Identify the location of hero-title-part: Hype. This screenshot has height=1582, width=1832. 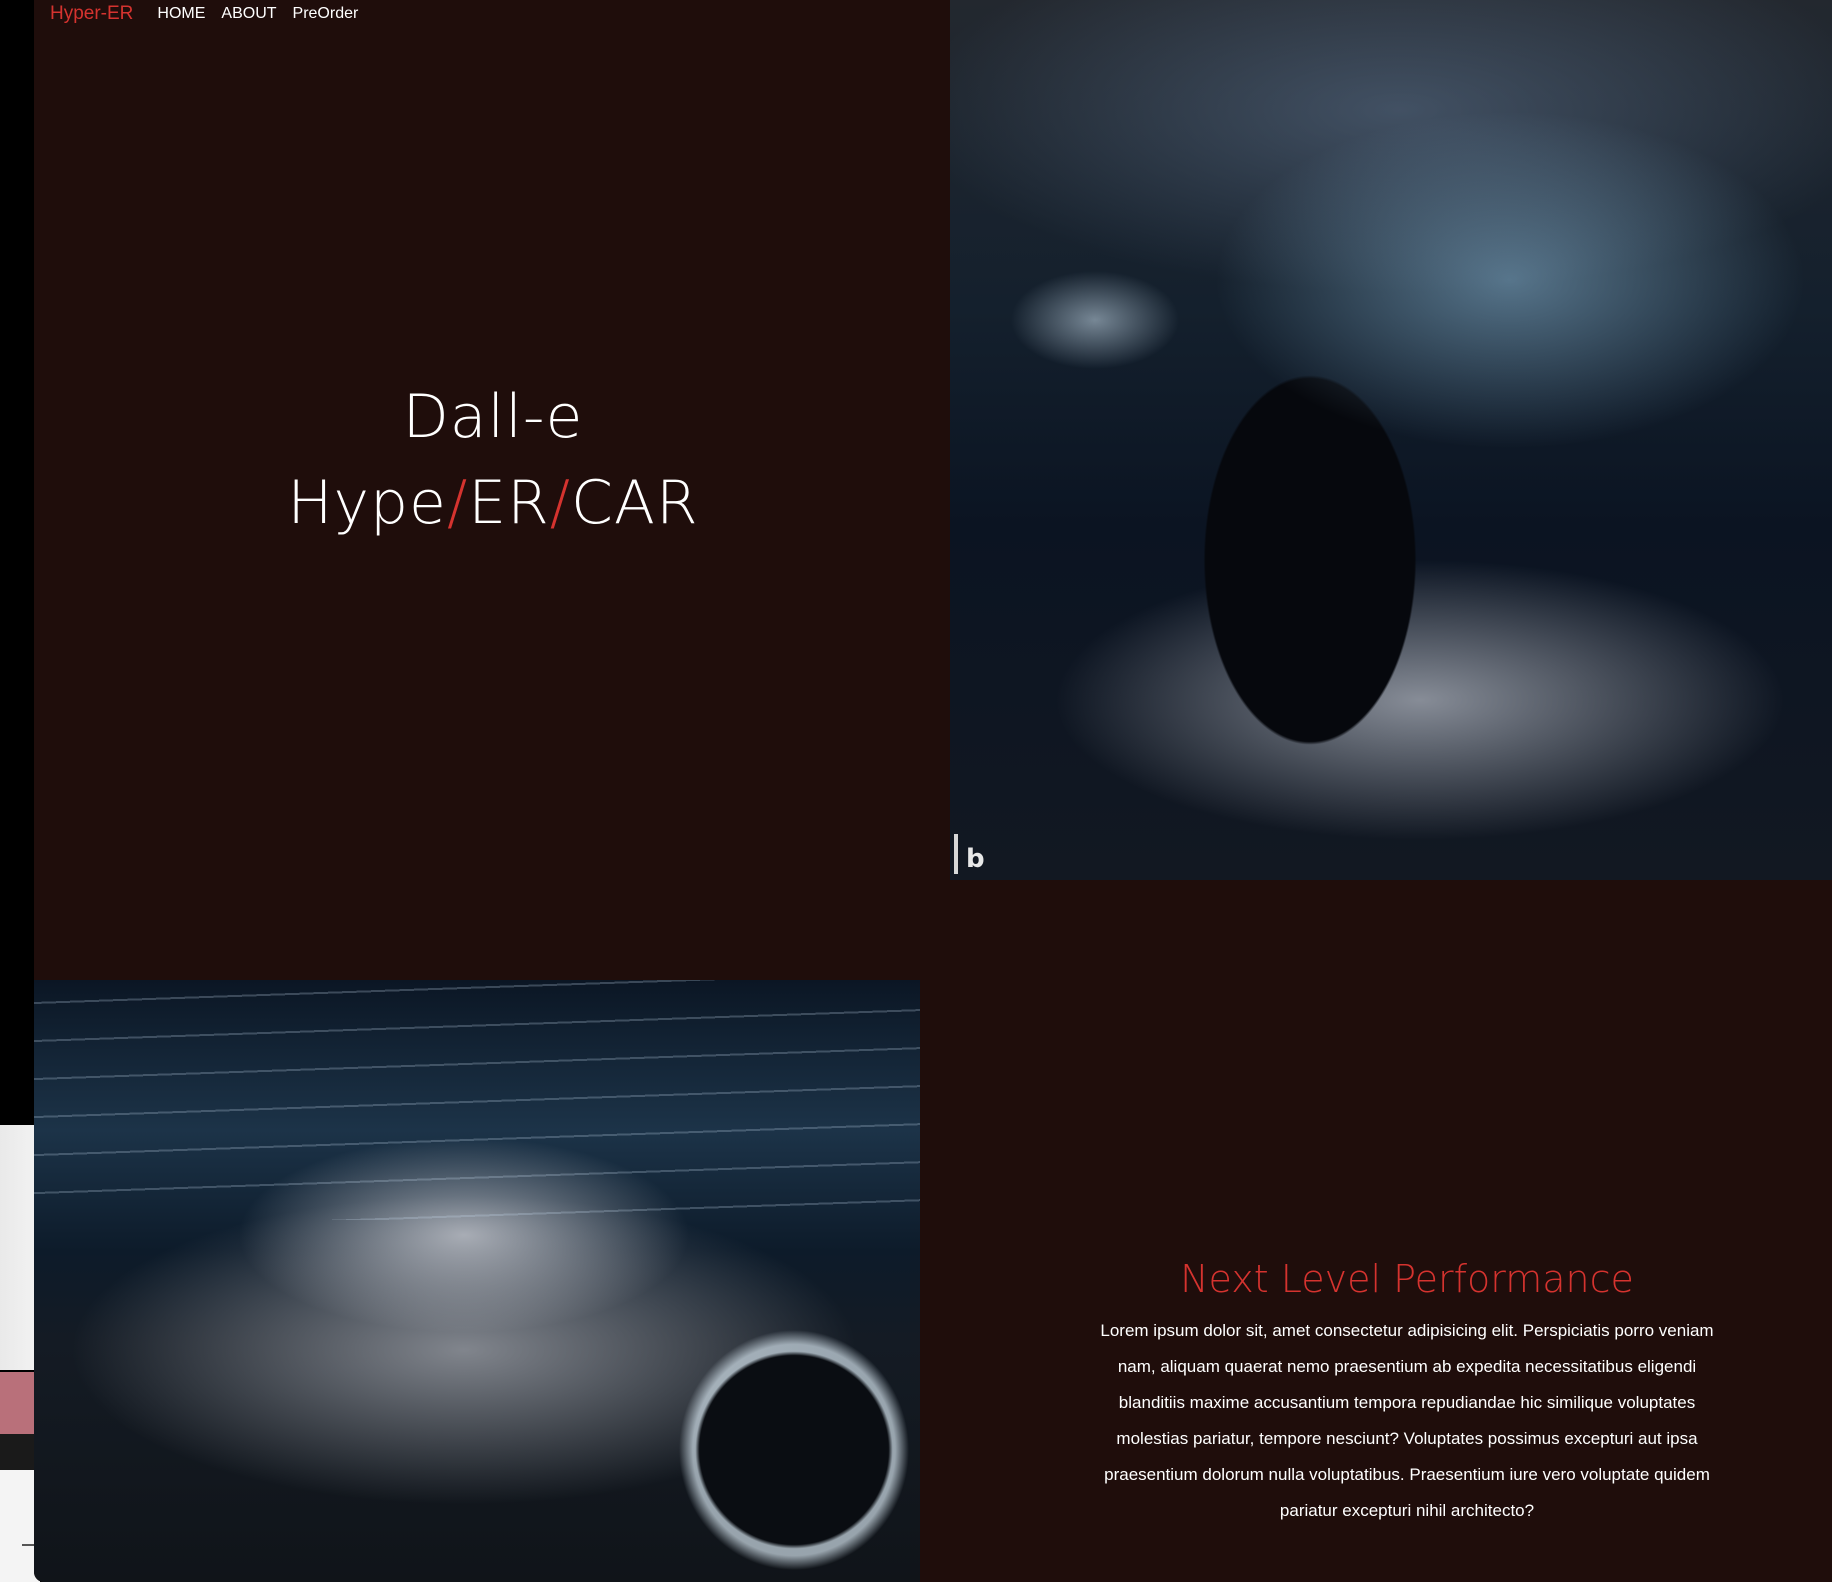
(367, 503).